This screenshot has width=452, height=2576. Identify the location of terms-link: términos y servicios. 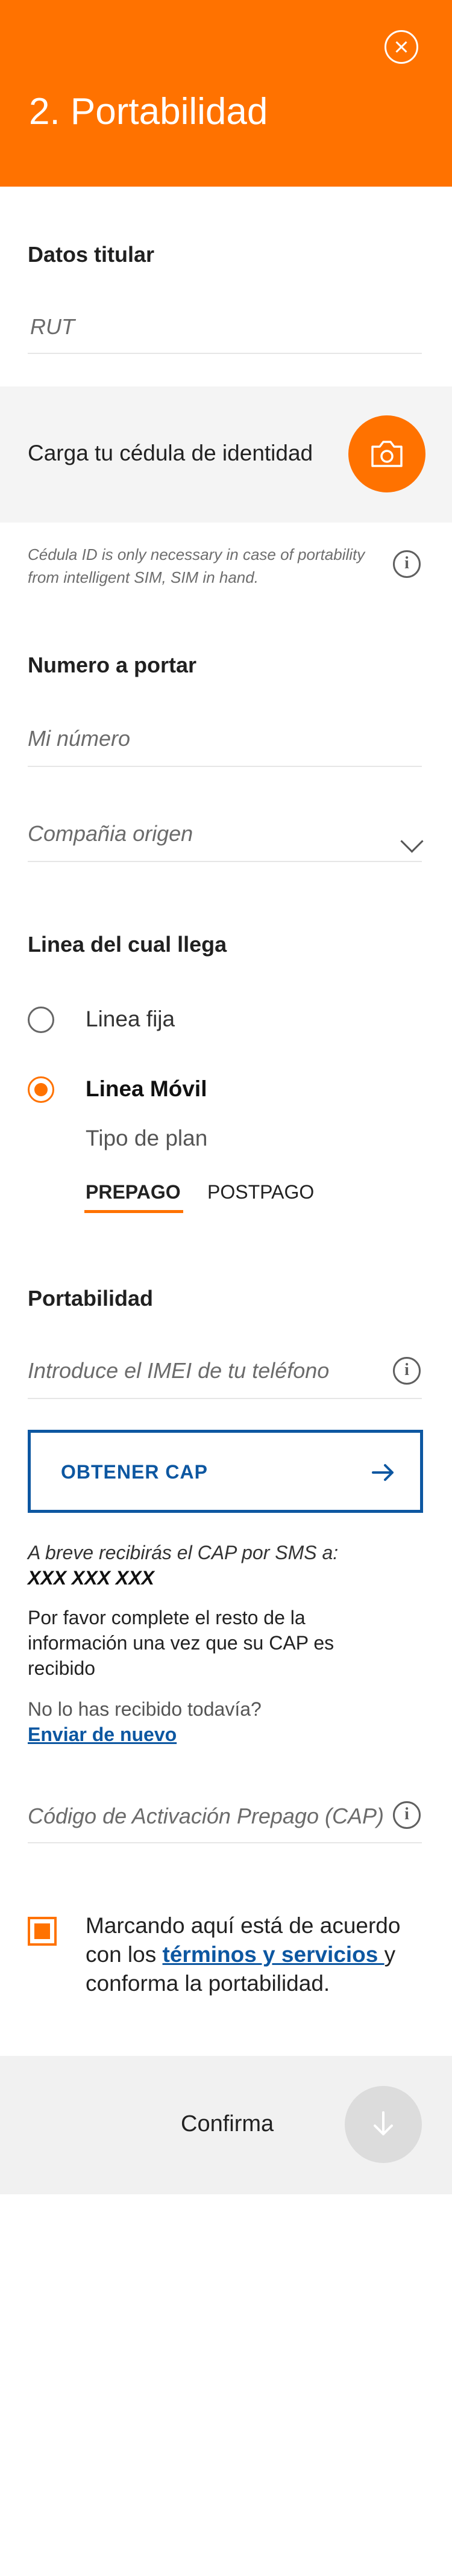
(274, 1954).